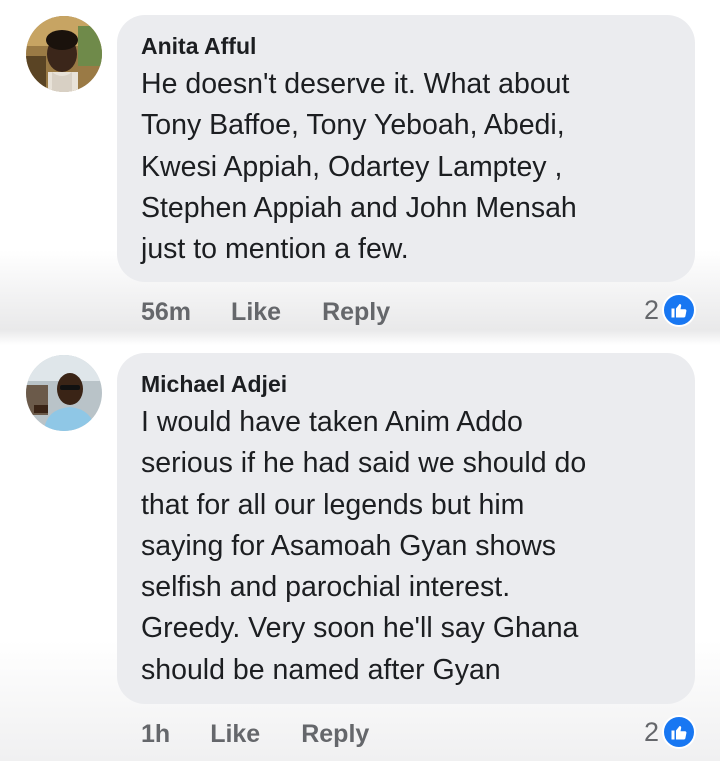 Image resolution: width=720 pixels, height=761 pixels. I want to click on comment-actions: 56m Like Reply, so click(265, 312).